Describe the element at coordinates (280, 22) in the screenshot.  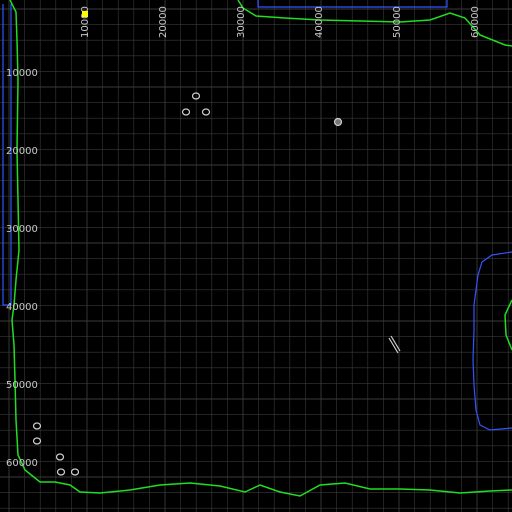
I see `x-axis-labels: 10000 20000 30000 40000 50000 60000` at that location.